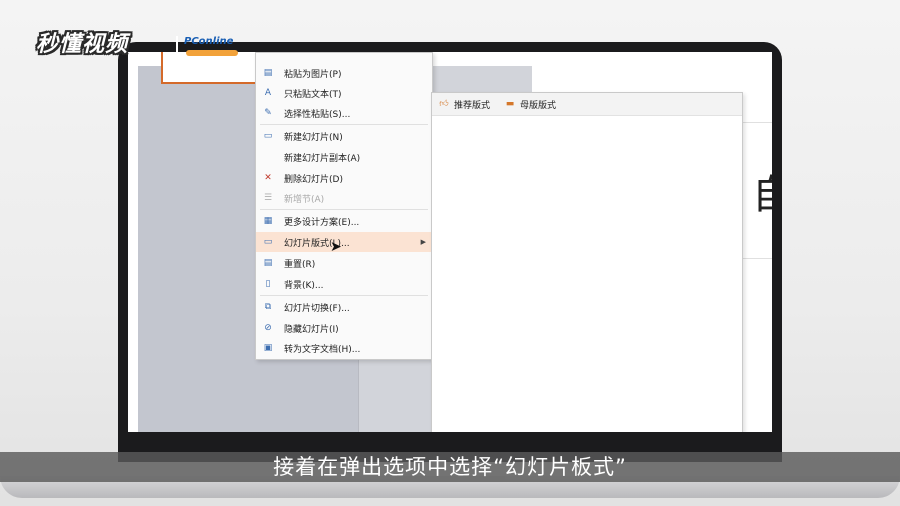 This screenshot has height=506, width=900. I want to click on paste-image-icon: ▤, so click(268, 73).